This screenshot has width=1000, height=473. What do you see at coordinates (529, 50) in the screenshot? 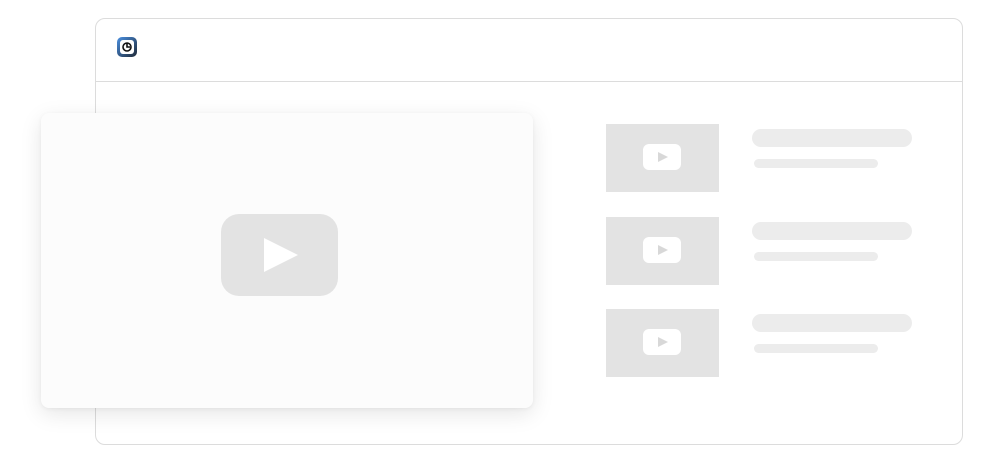
I see `browser-toolbar` at bounding box center [529, 50].